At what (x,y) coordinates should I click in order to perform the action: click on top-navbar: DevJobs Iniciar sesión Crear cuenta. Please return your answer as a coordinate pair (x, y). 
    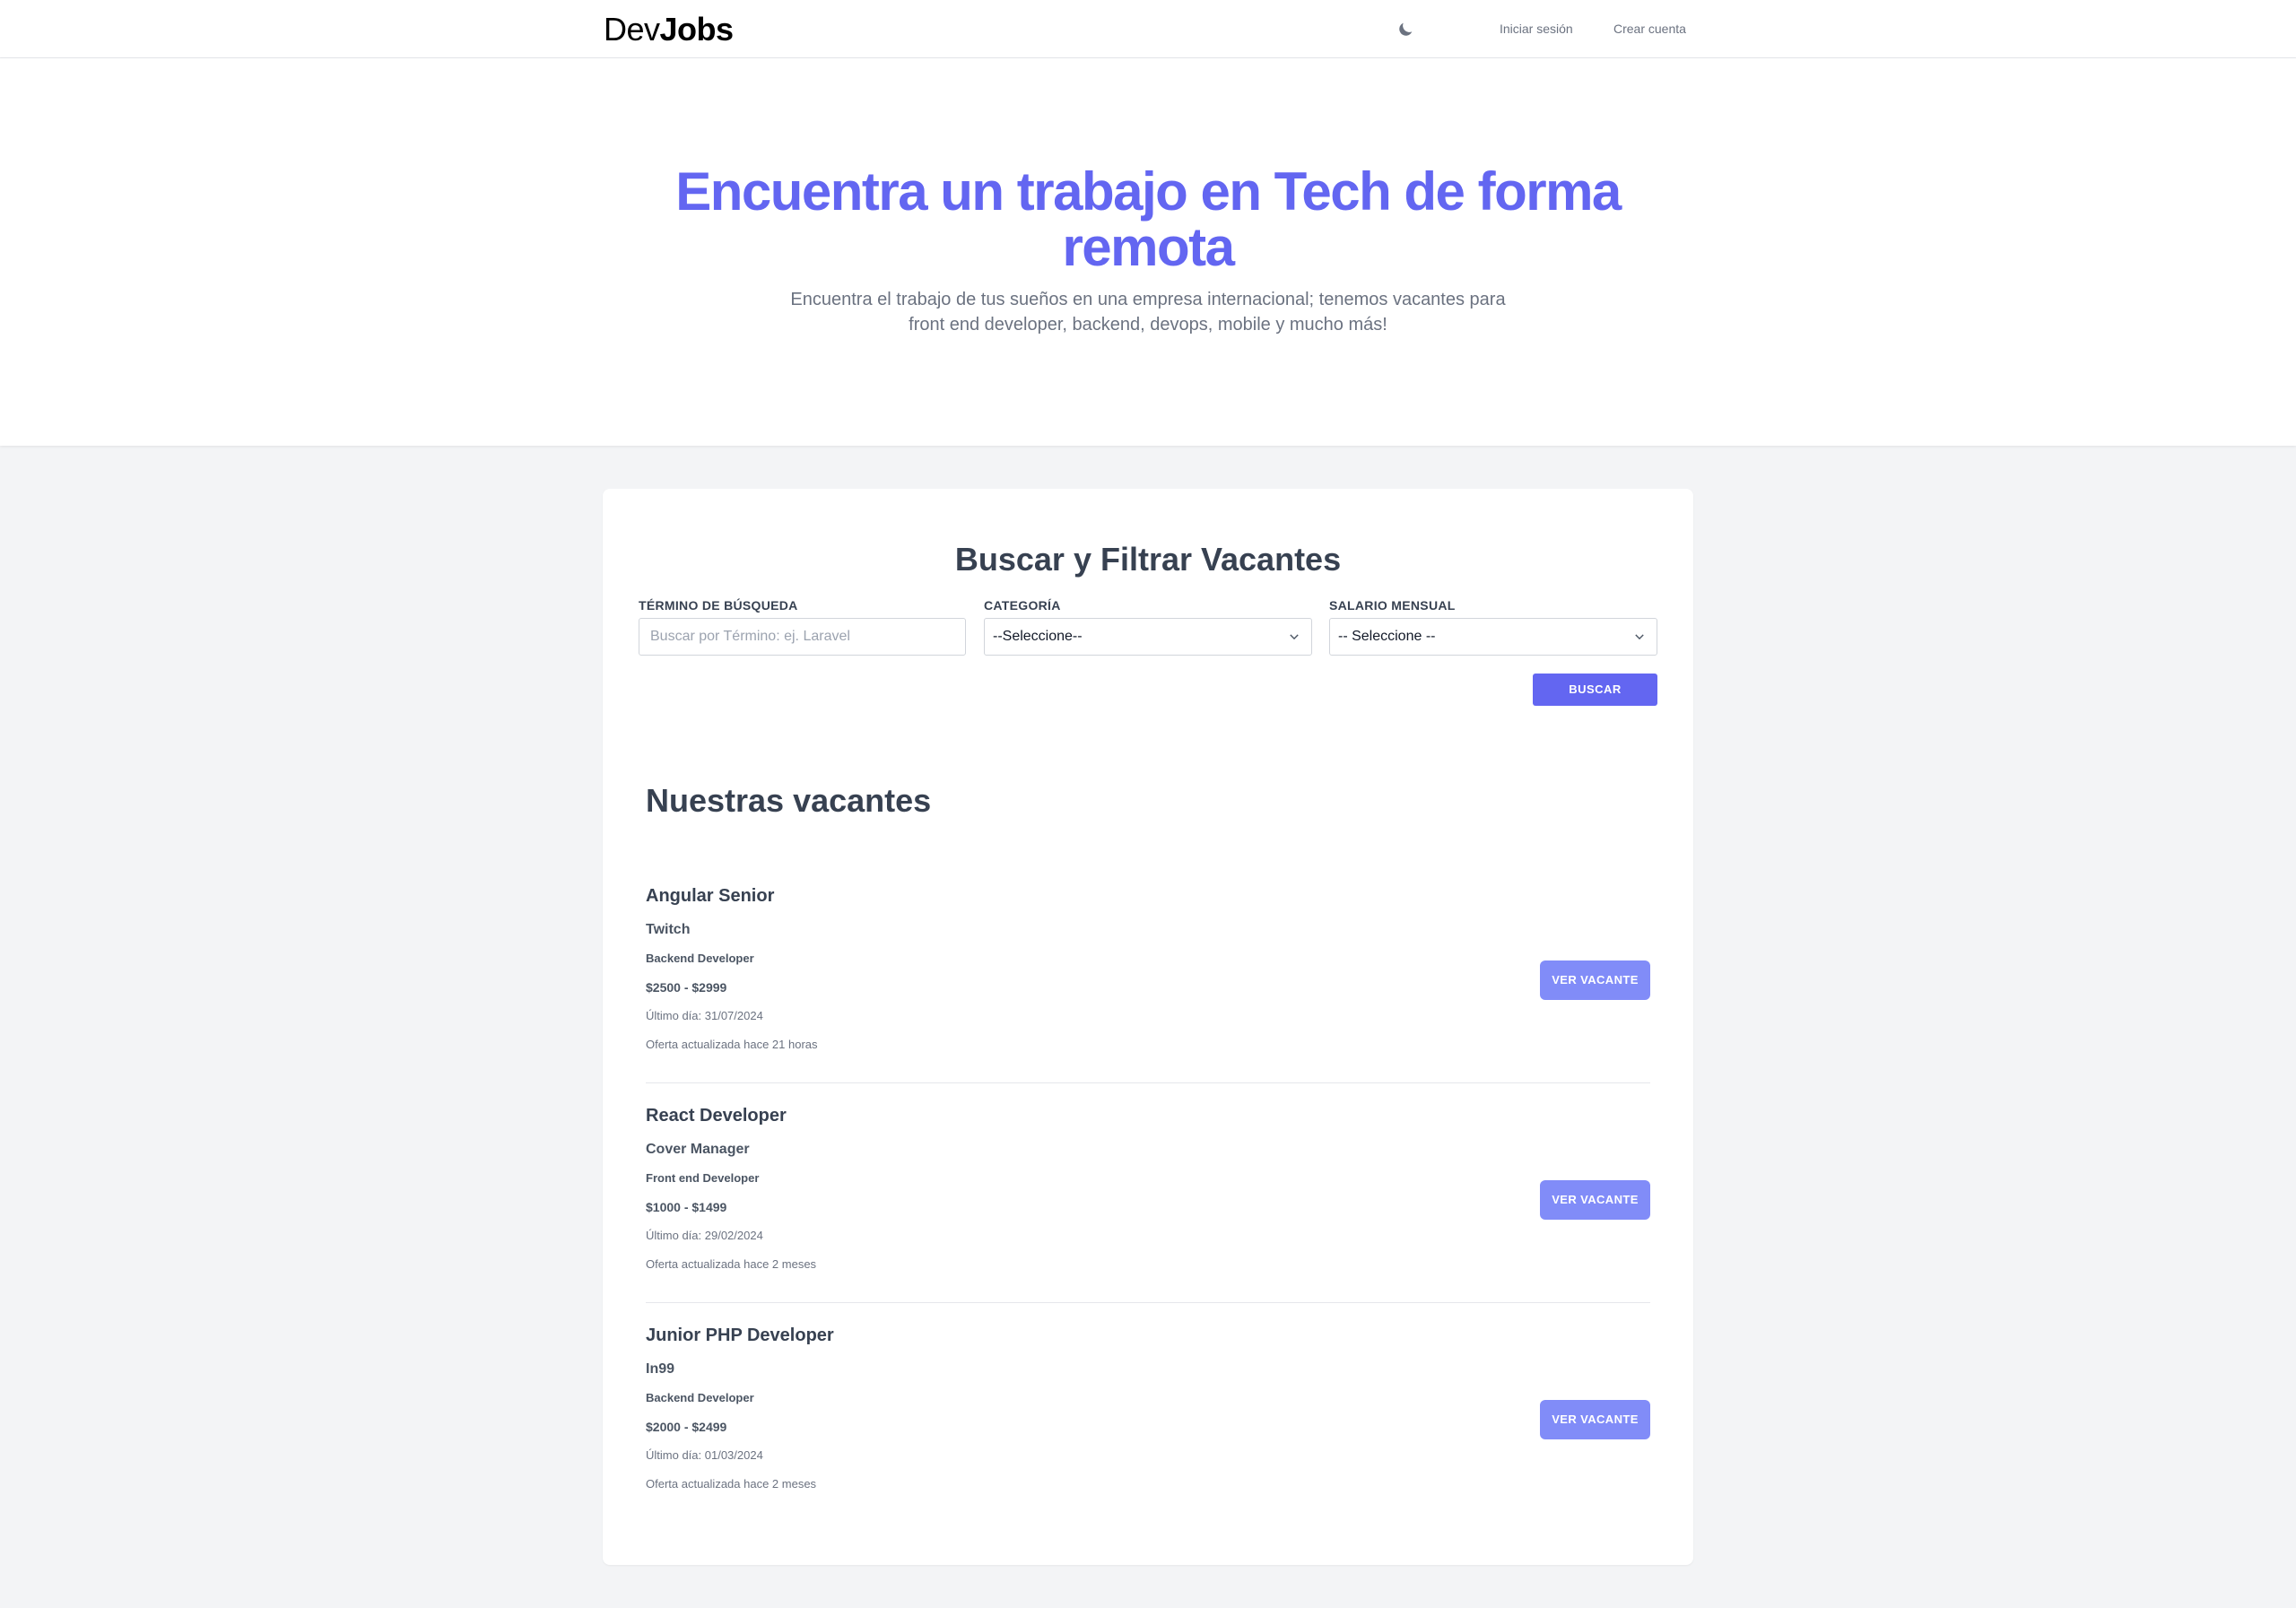
    Looking at the image, I should click on (1148, 29).